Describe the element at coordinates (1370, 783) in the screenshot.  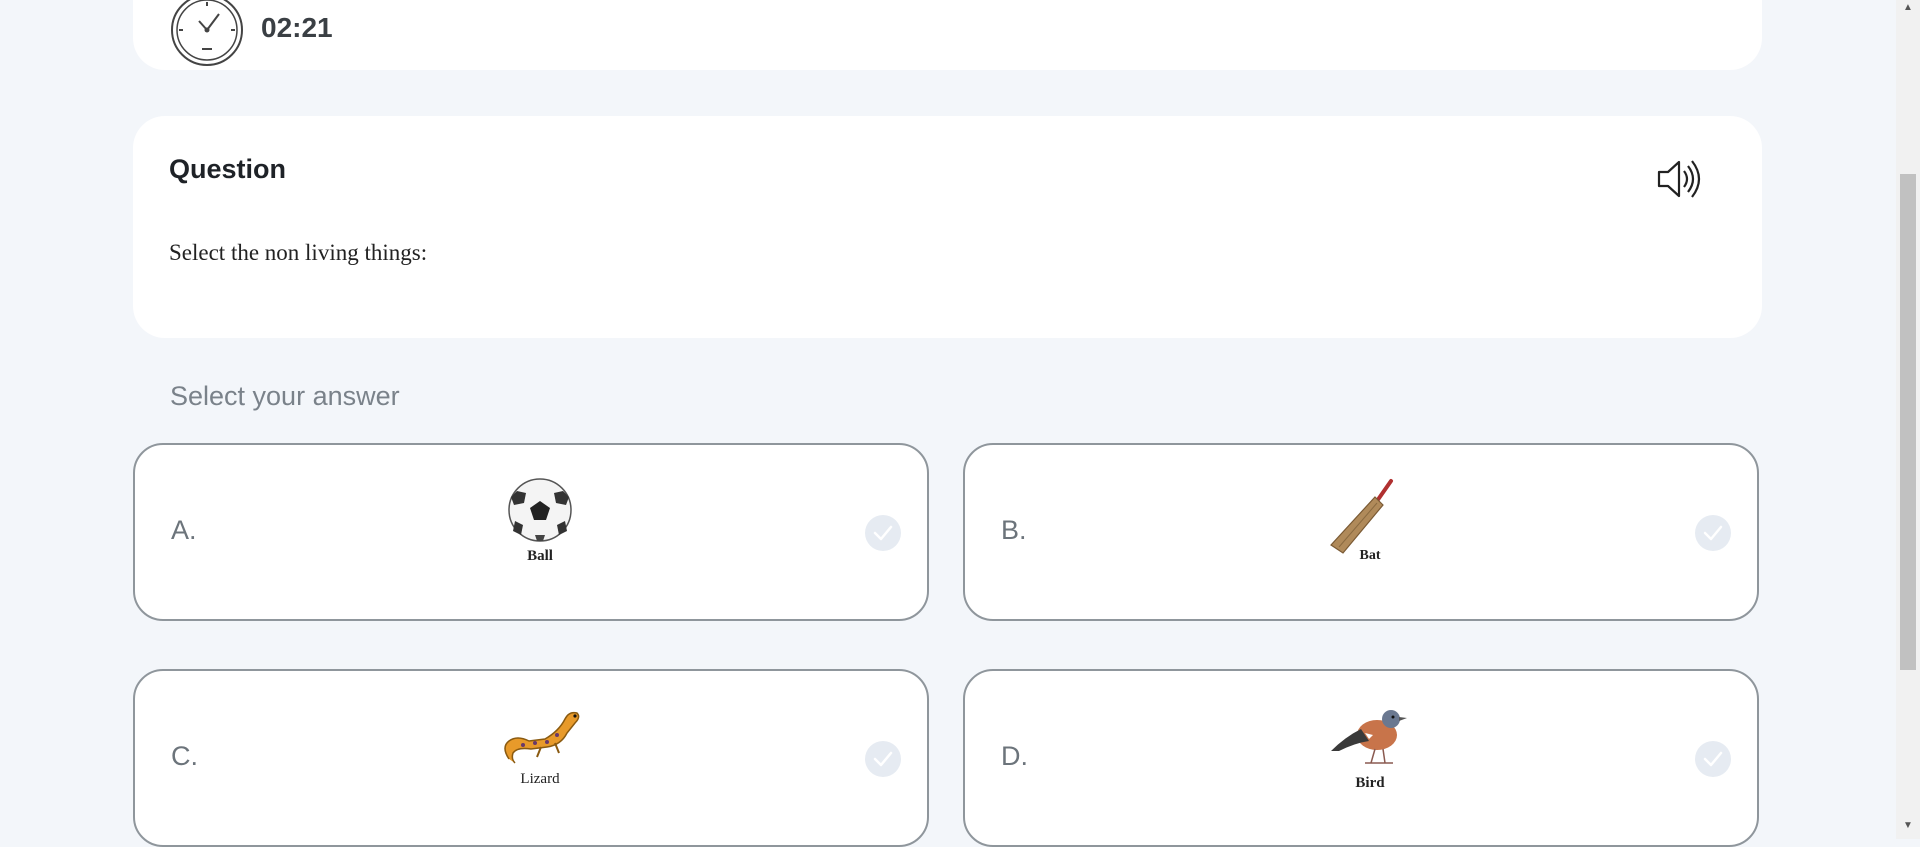
I see `option-caption: Bird` at that location.